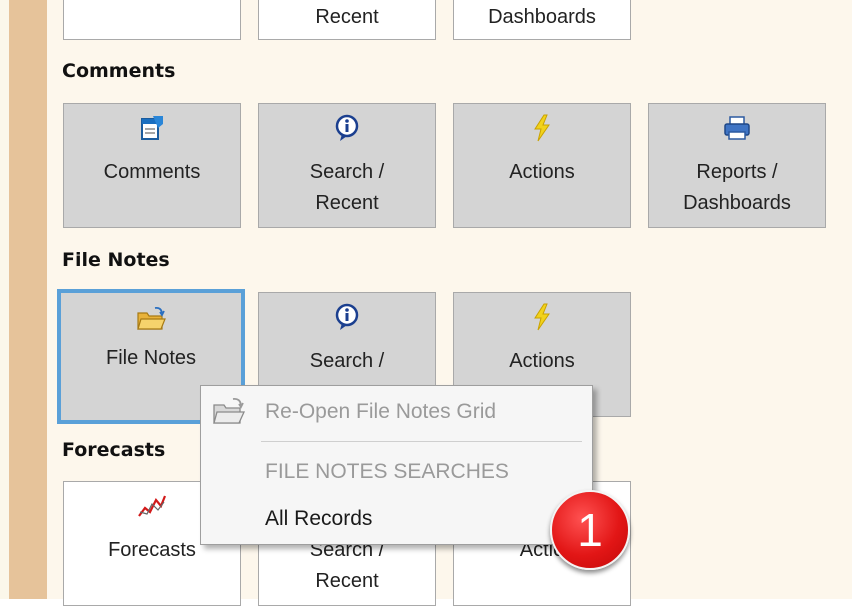 This screenshot has width=852, height=606. Describe the element at coordinates (542, 17) in the screenshot. I see `tile-label: Dashboards` at that location.